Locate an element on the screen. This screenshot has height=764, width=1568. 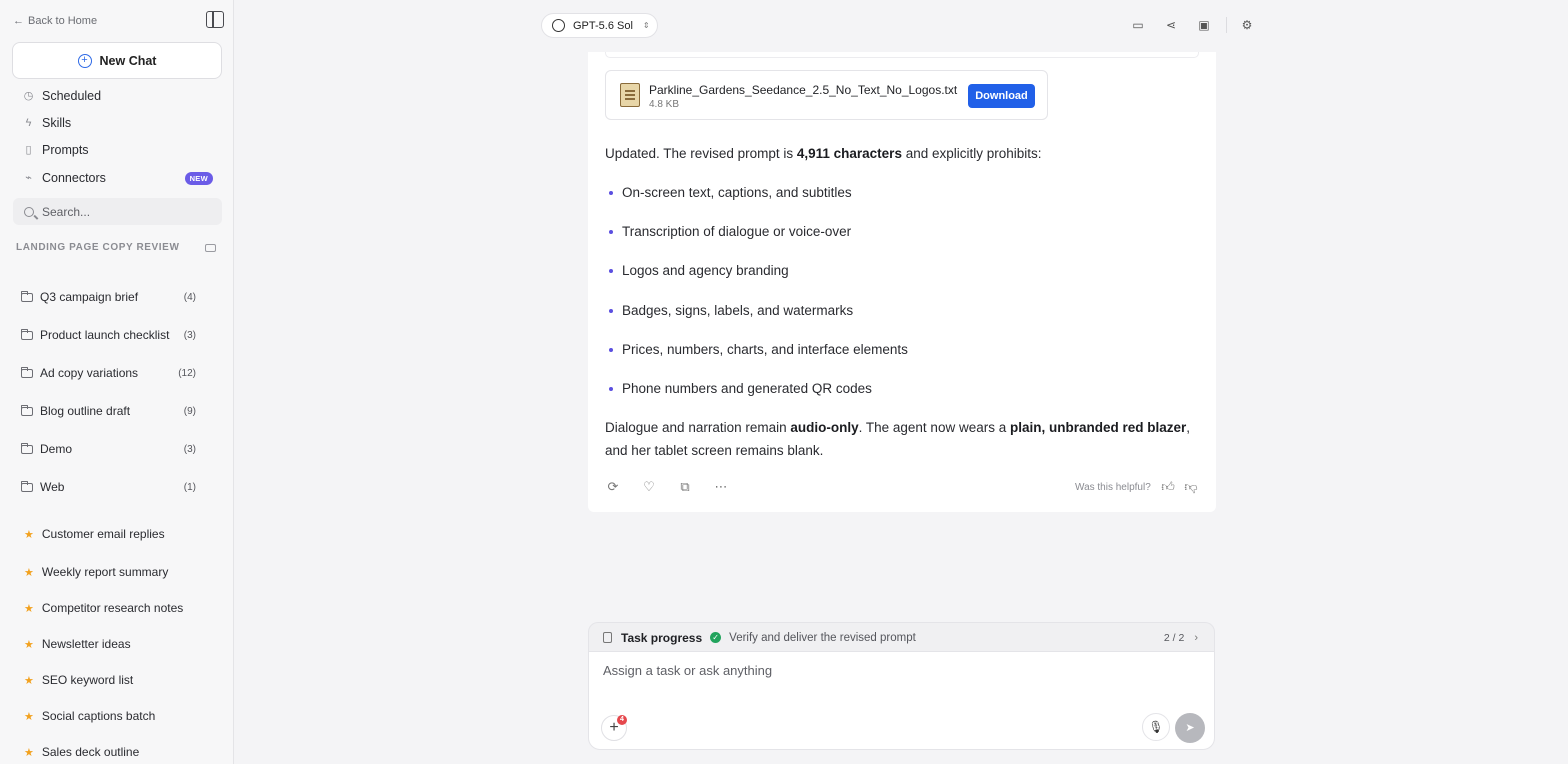
starred-chat-item: ★ Customer email replies is located at coordinates (94, 534).